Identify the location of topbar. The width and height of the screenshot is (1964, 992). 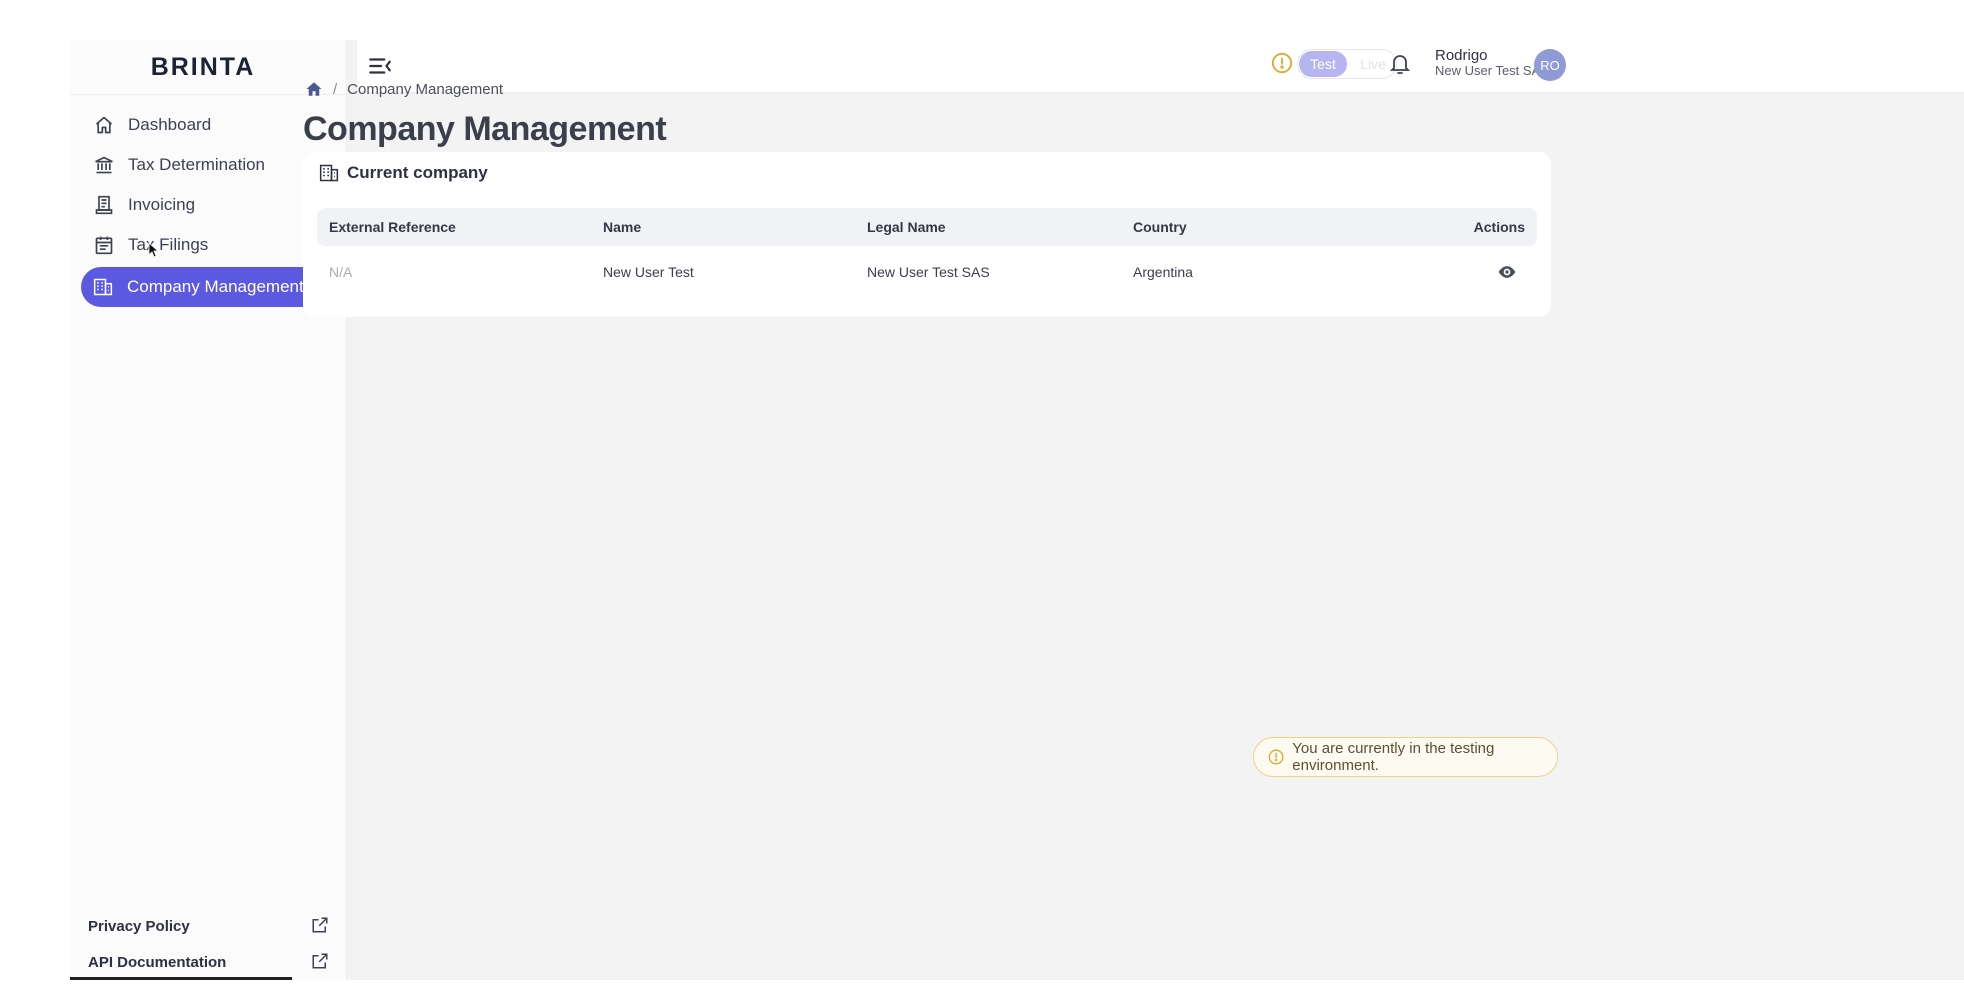
(1160, 66).